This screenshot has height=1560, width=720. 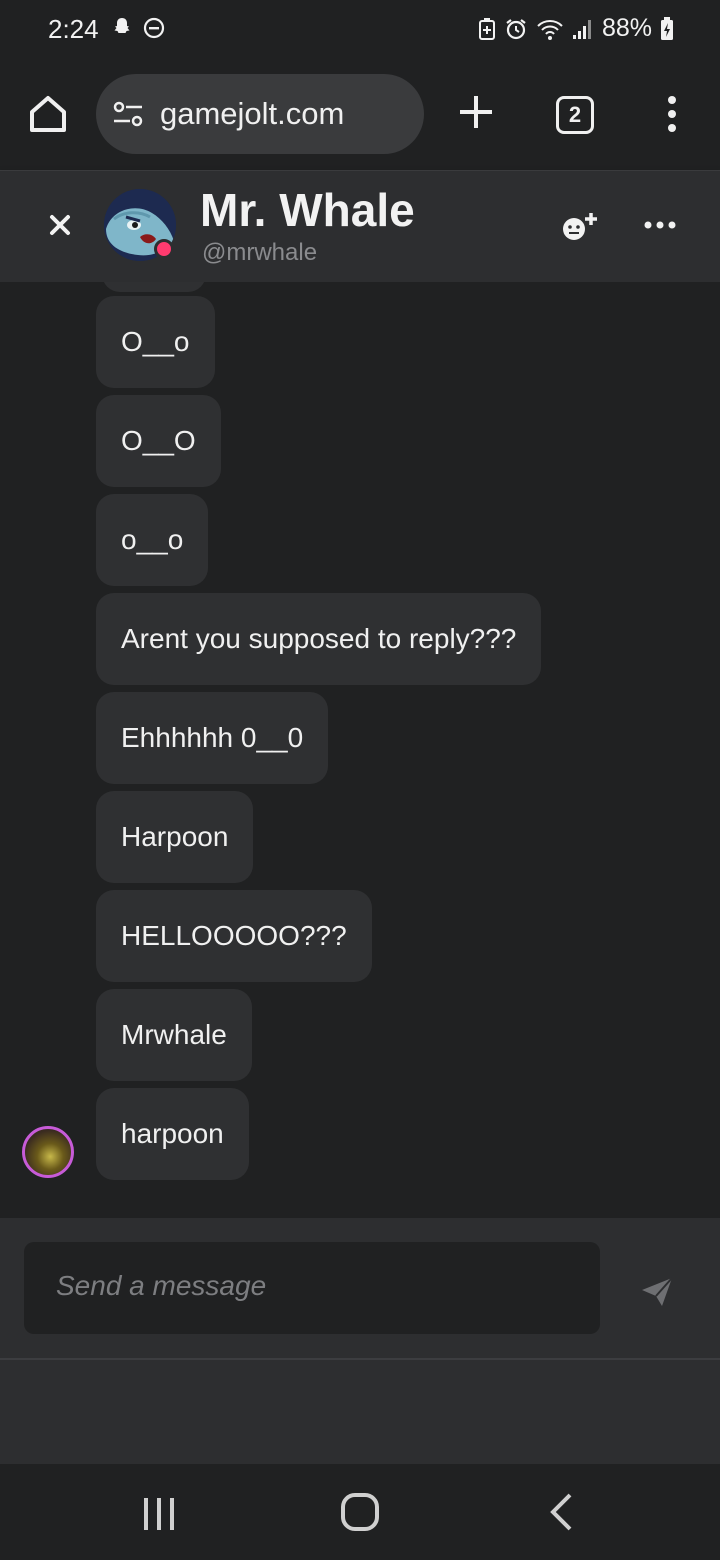 I want to click on alarm-icon, so click(x=516, y=28).